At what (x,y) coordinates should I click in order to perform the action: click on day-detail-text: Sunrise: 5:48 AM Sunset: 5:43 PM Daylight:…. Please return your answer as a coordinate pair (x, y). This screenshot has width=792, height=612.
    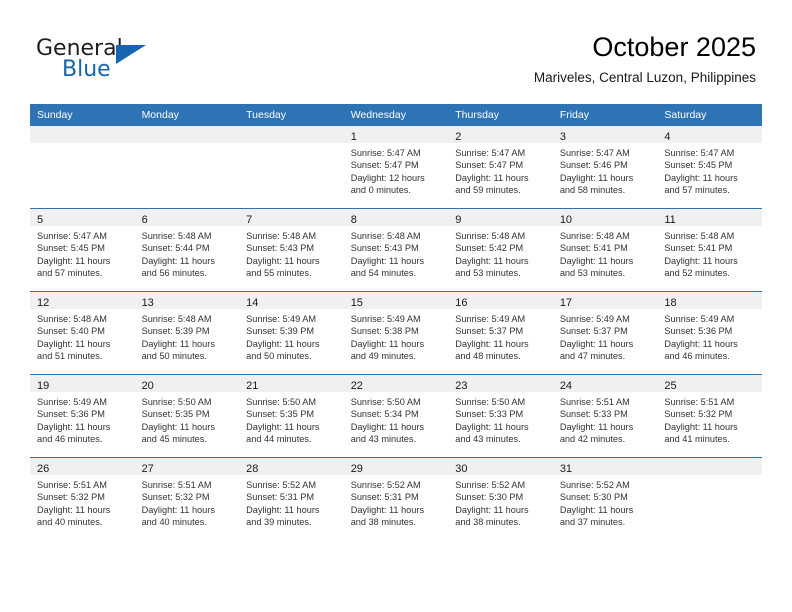
    Looking at the image, I should click on (396, 253).